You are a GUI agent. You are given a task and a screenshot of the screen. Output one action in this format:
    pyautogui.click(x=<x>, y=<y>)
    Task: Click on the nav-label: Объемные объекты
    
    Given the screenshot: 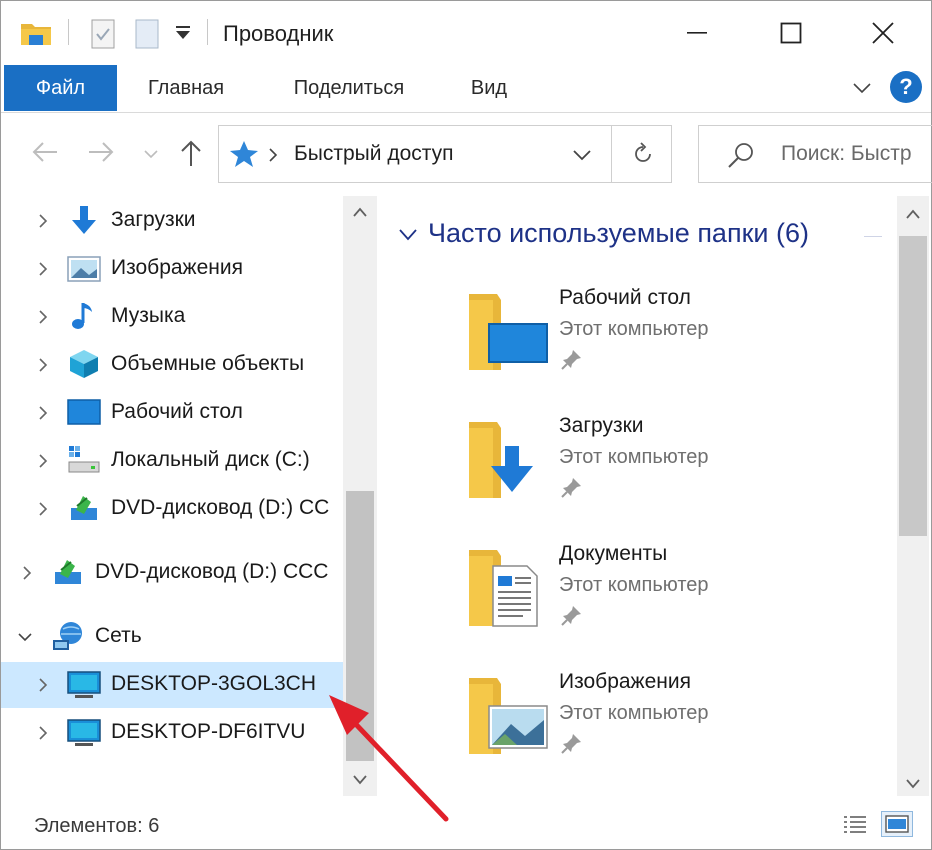 What is the action you would take?
    pyautogui.click(x=208, y=363)
    